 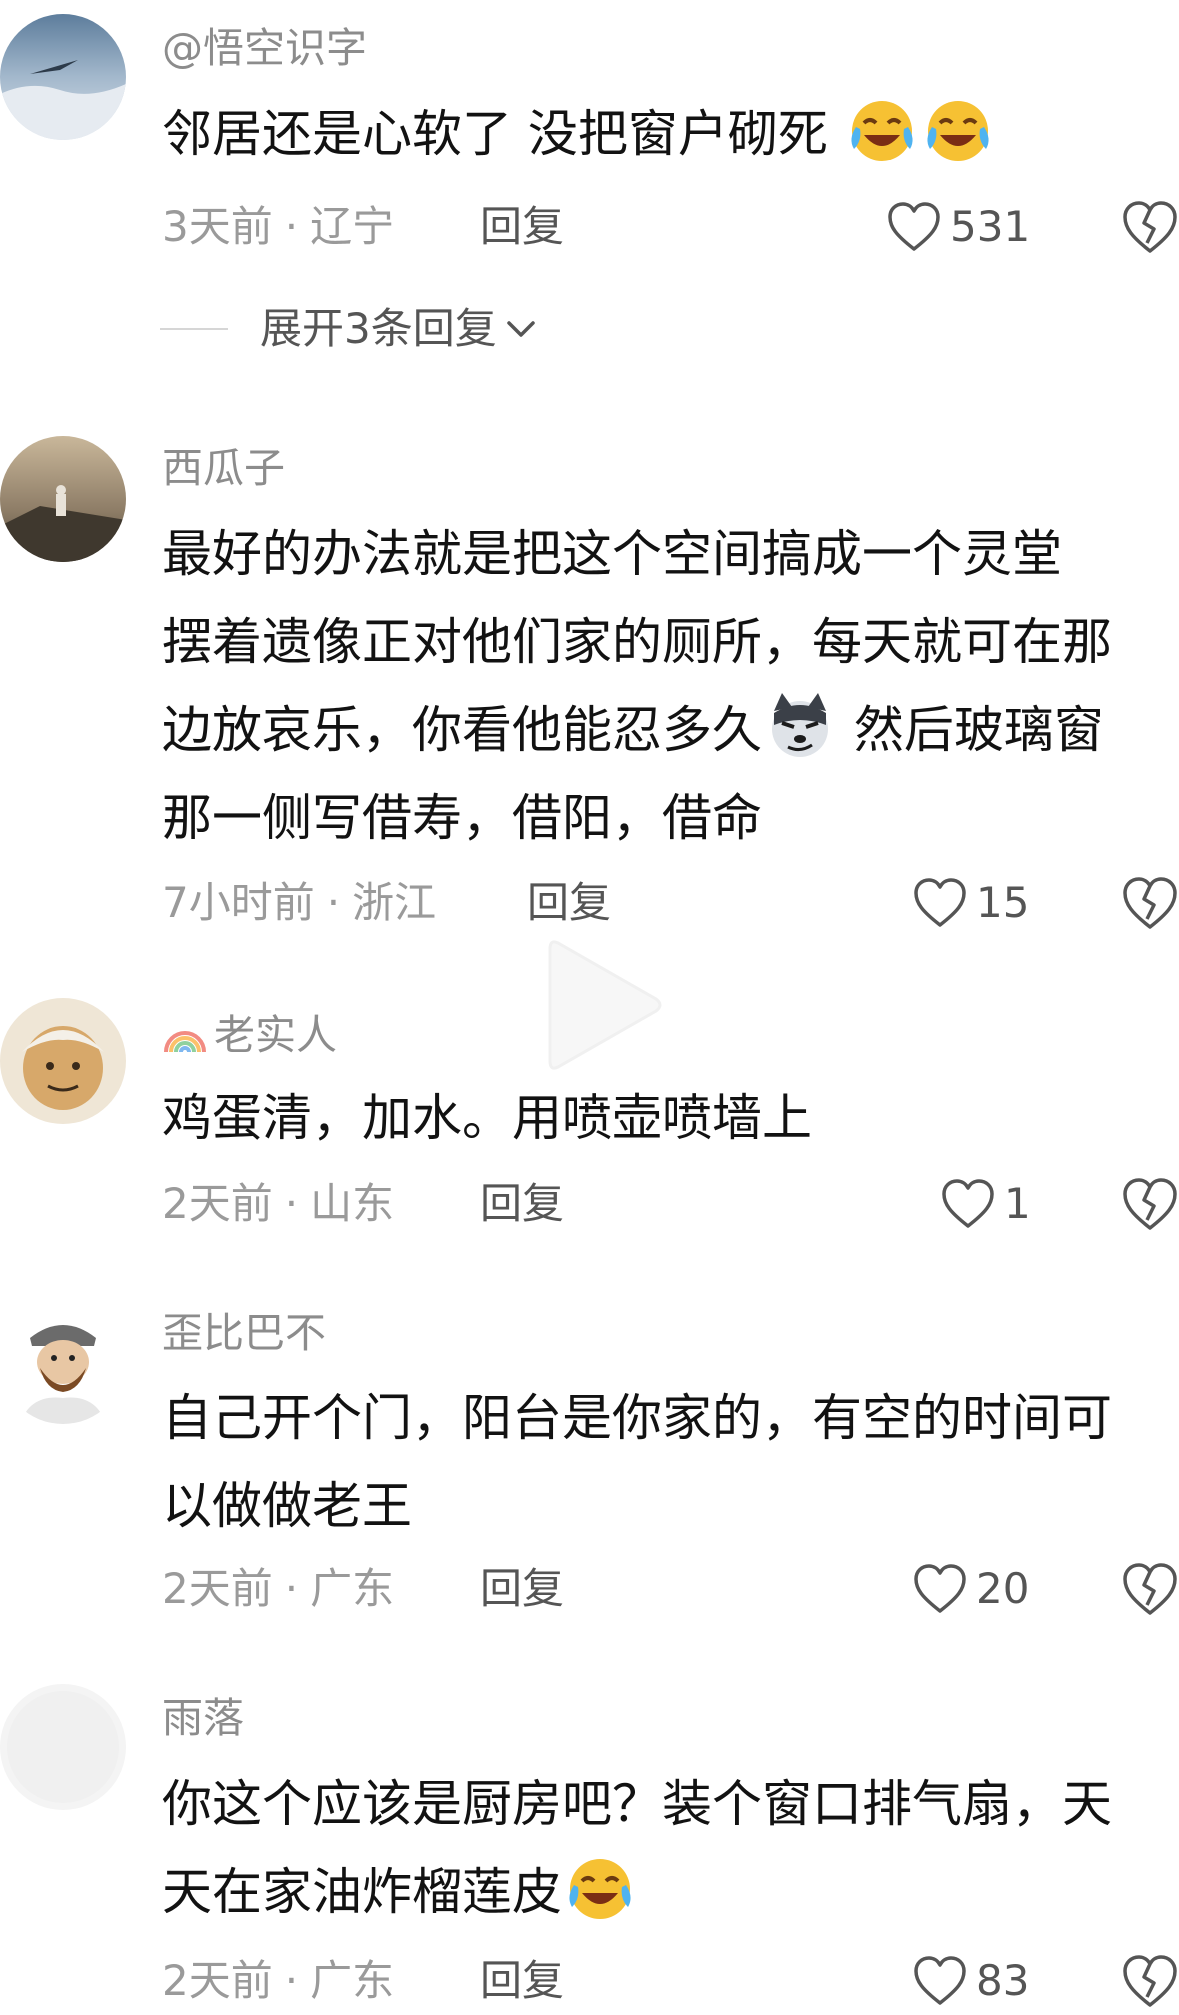 What do you see at coordinates (462, 818) in the screenshot?
I see `comment-text-line: 那一侧写借寿，借阳，借命` at bounding box center [462, 818].